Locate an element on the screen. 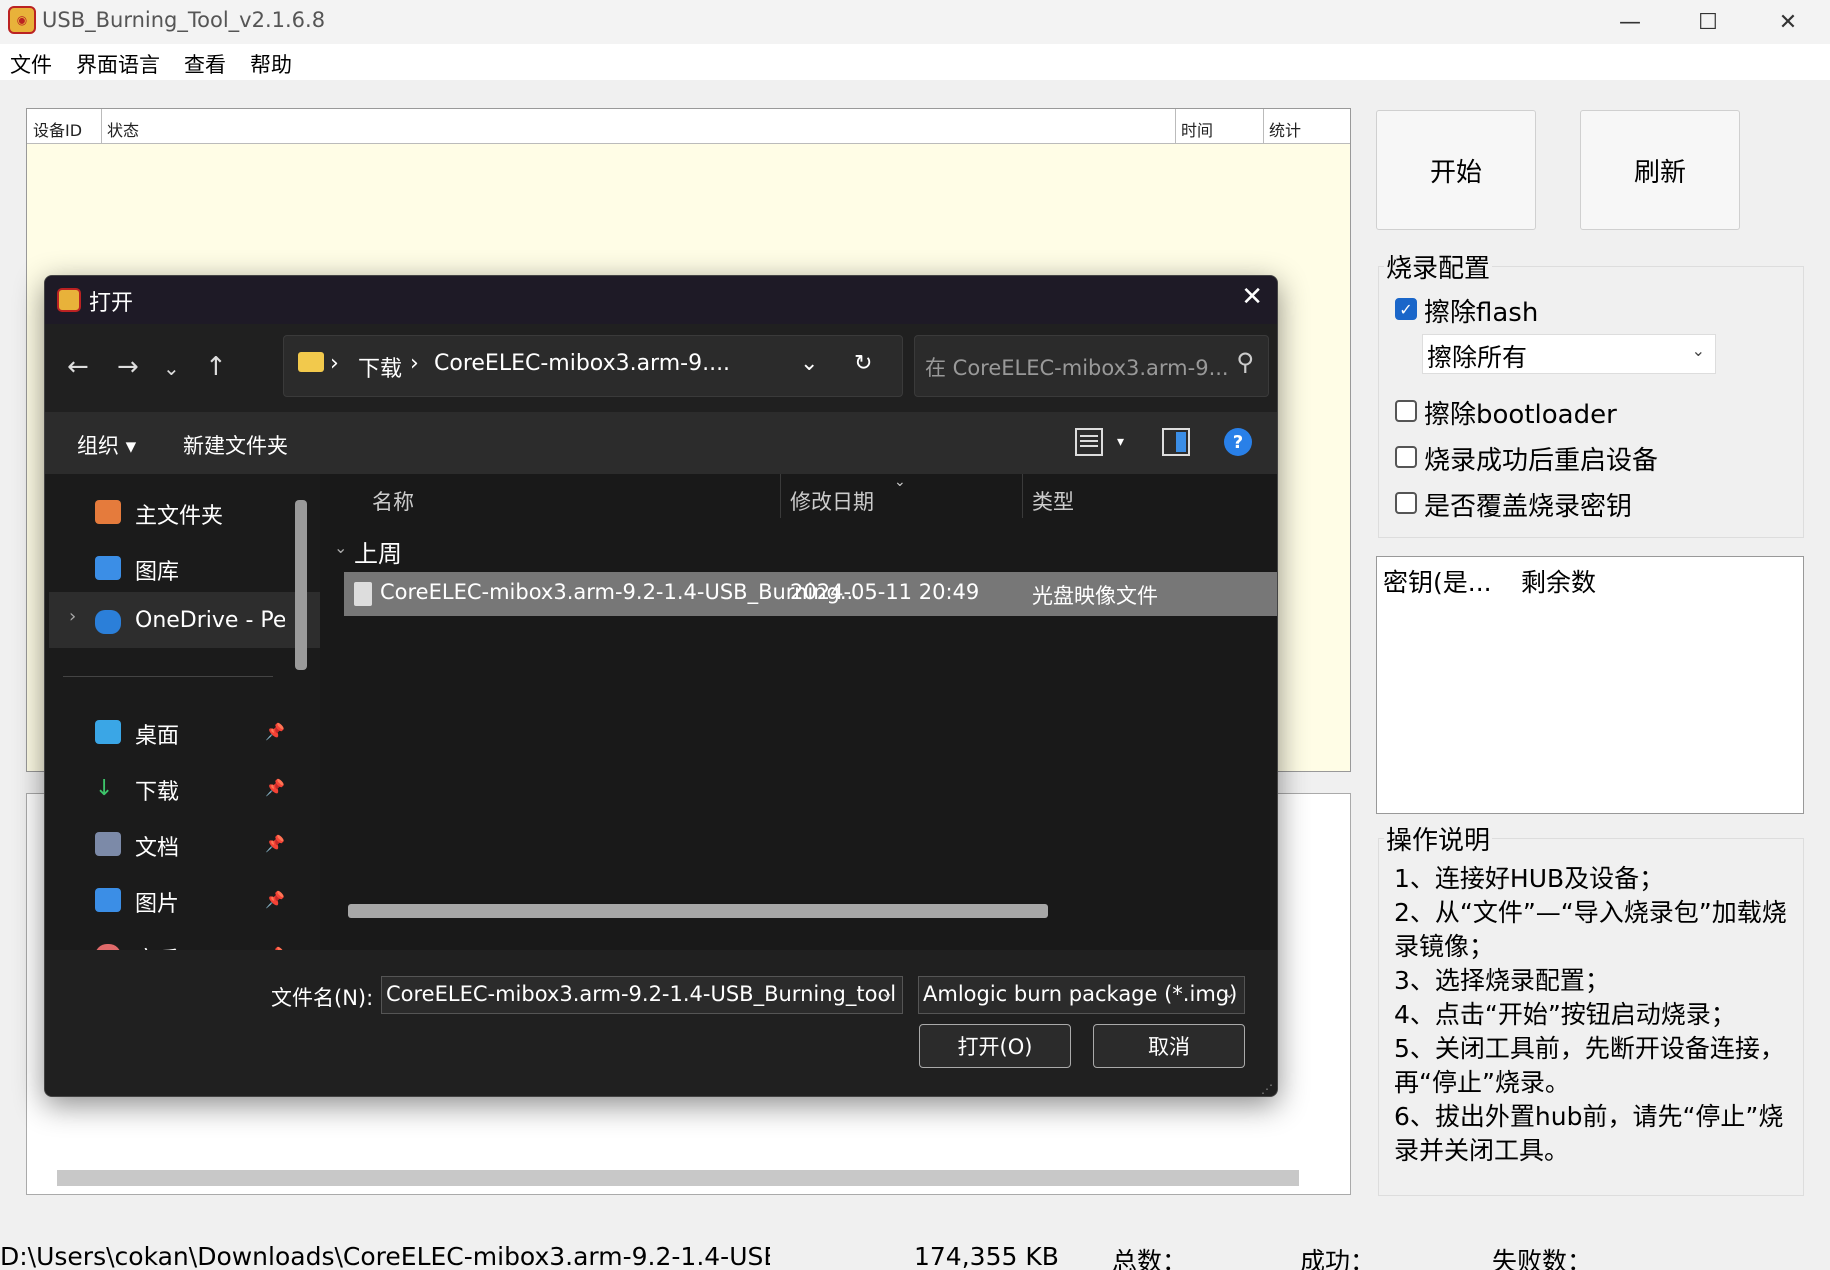 This screenshot has width=1830, height=1270. nav-documents: 文档 is located at coordinates (157, 846).